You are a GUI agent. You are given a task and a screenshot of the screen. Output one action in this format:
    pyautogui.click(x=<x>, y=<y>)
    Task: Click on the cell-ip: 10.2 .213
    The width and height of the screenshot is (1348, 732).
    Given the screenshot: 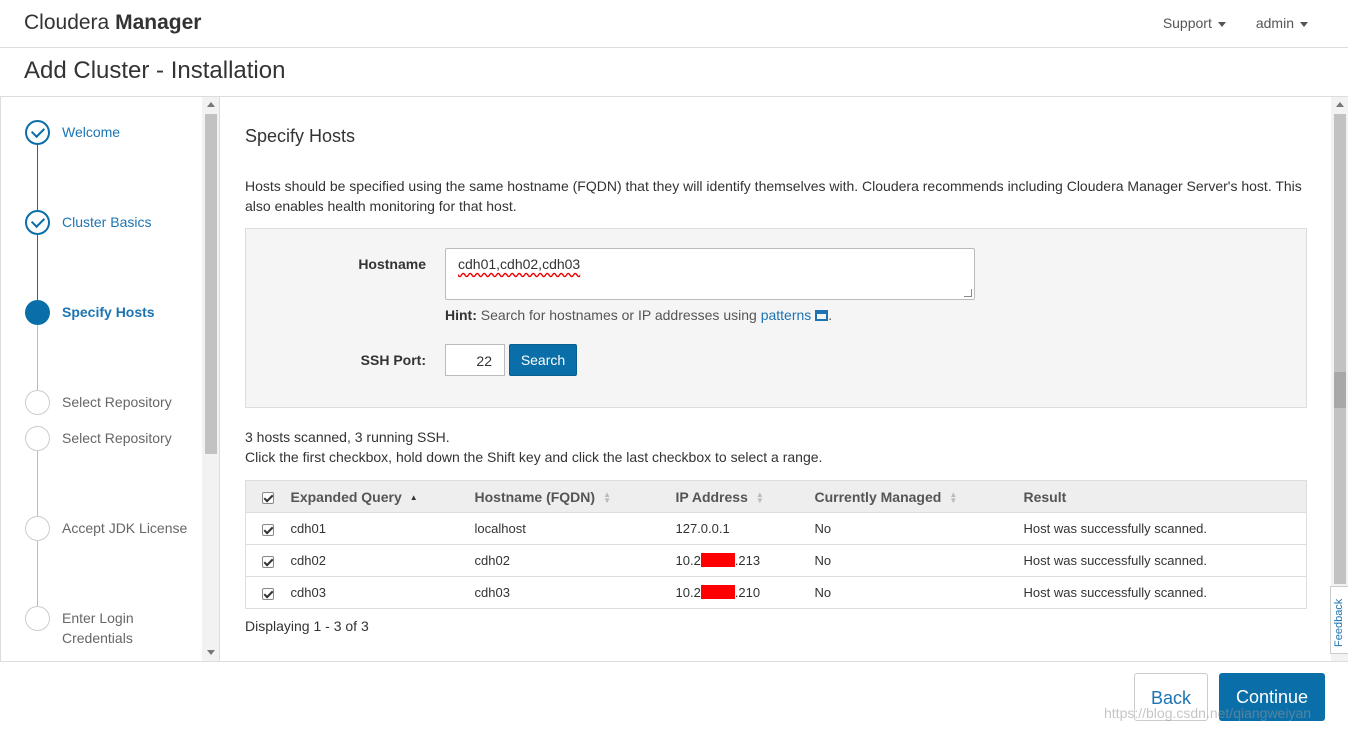 What is the action you would take?
    pyautogui.click(x=745, y=560)
    